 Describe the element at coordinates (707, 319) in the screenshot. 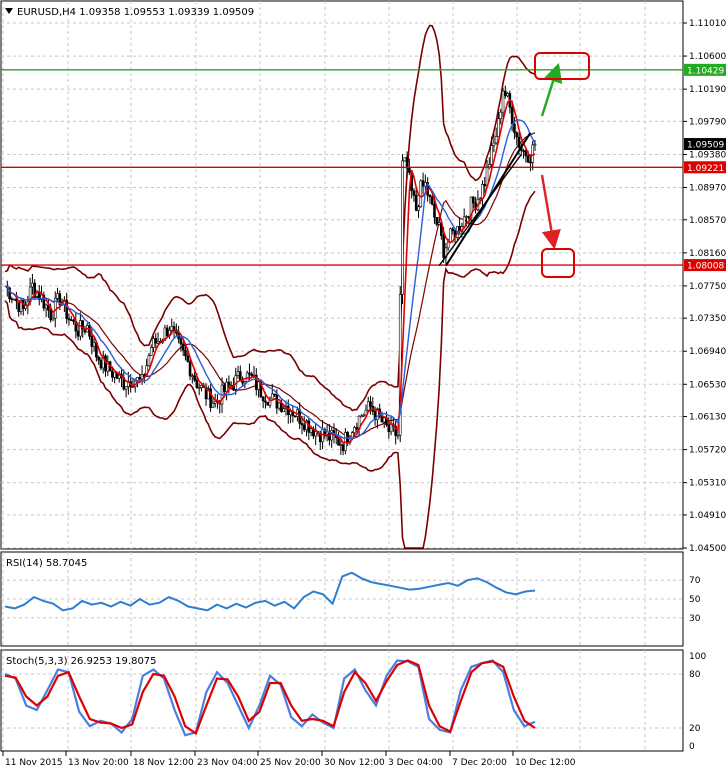

I see `price-tick-label: 1.07350` at that location.